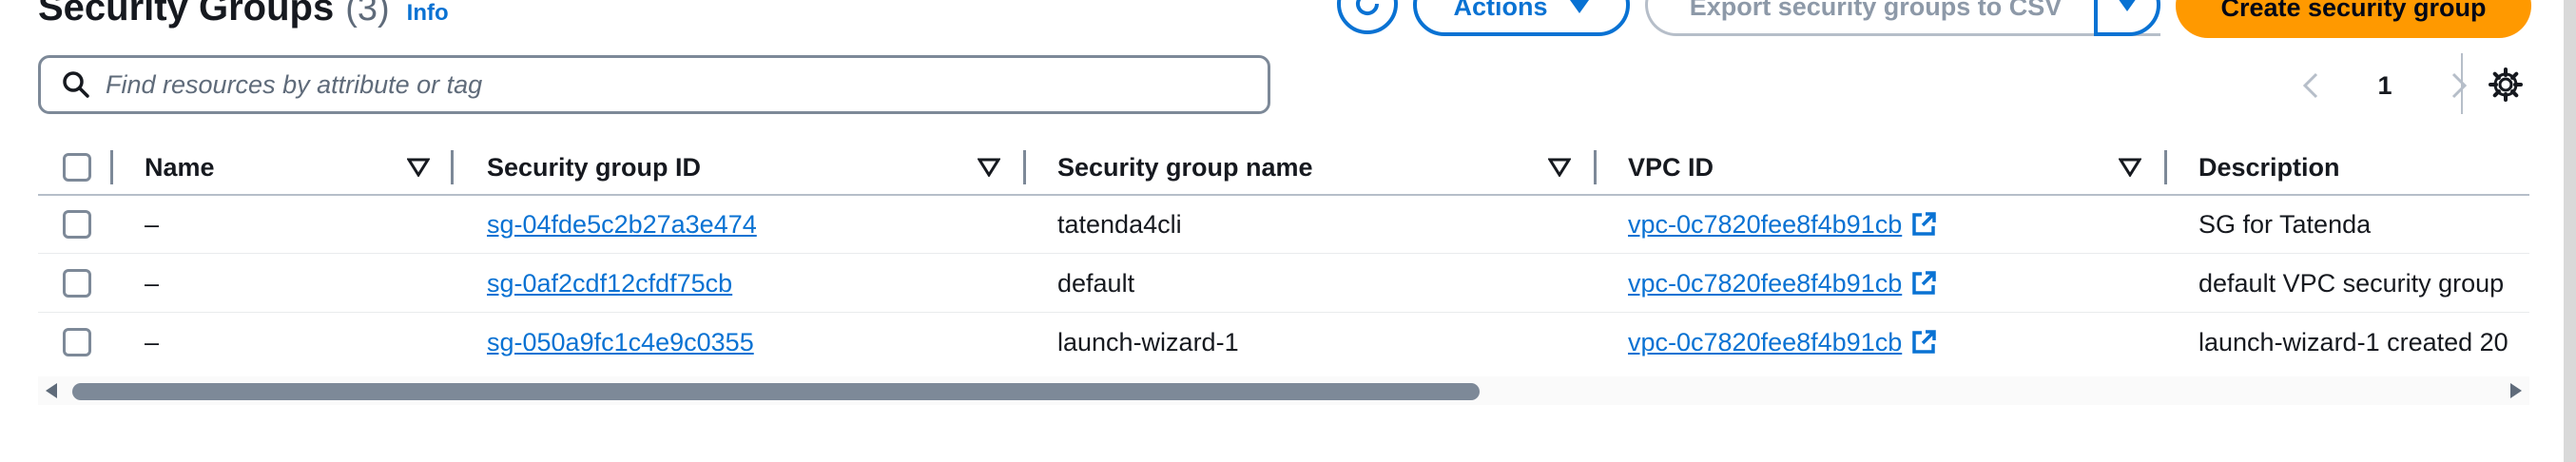 The width and height of the screenshot is (2576, 462). I want to click on horizontal-scrollbar, so click(1283, 390).